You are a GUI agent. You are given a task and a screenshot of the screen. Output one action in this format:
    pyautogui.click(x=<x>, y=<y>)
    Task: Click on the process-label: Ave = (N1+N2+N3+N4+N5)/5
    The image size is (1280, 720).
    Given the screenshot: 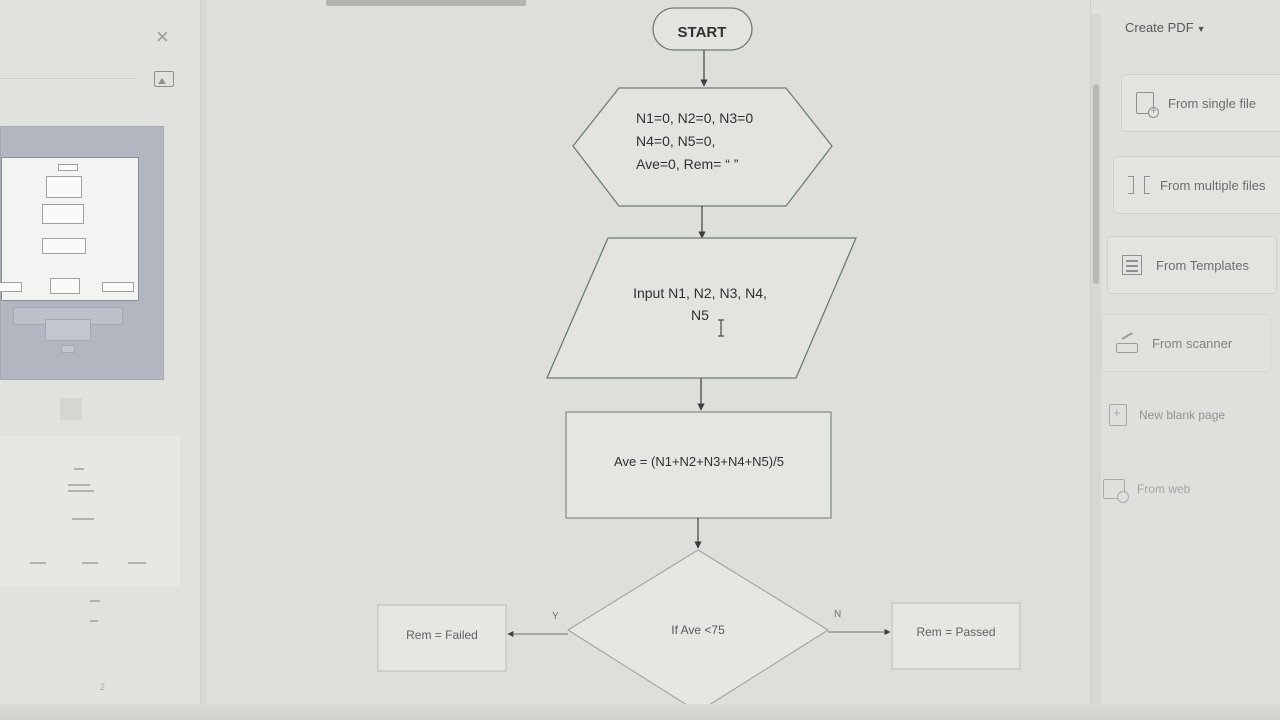 What is the action you would take?
    pyautogui.click(x=699, y=461)
    